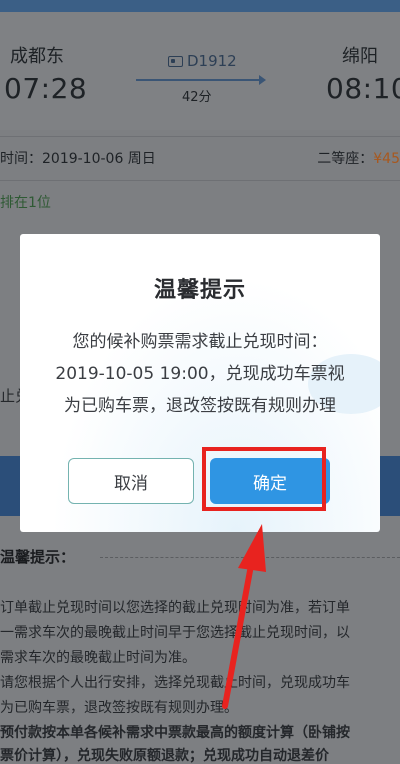 This screenshot has width=400, height=764. What do you see at coordinates (197, 97) in the screenshot?
I see `trip-duration: 42分` at bounding box center [197, 97].